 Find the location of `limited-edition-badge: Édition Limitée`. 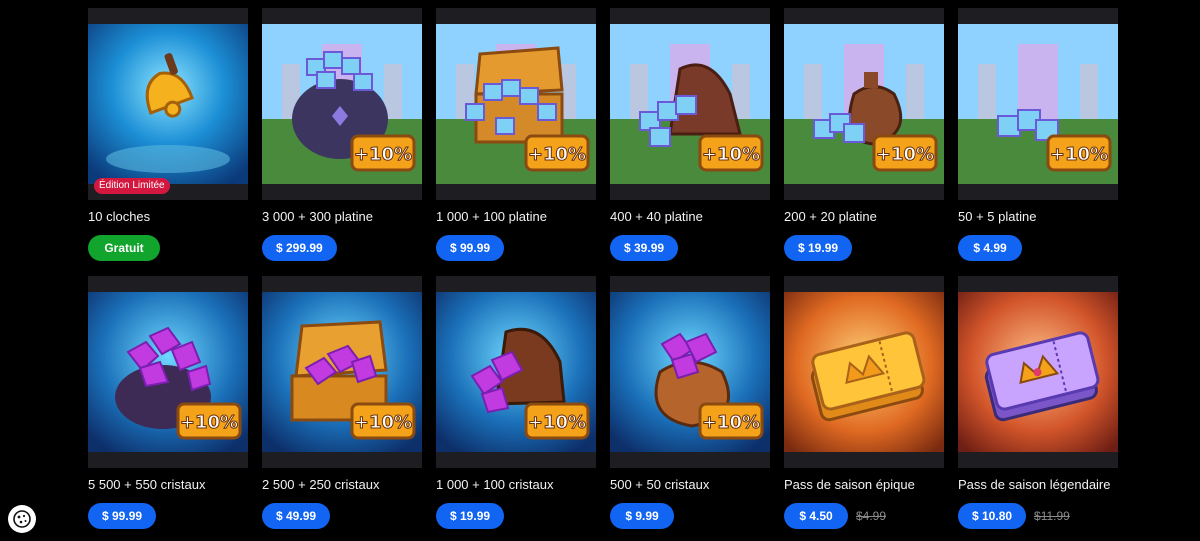

limited-edition-badge: Édition Limitée is located at coordinates (132, 186).